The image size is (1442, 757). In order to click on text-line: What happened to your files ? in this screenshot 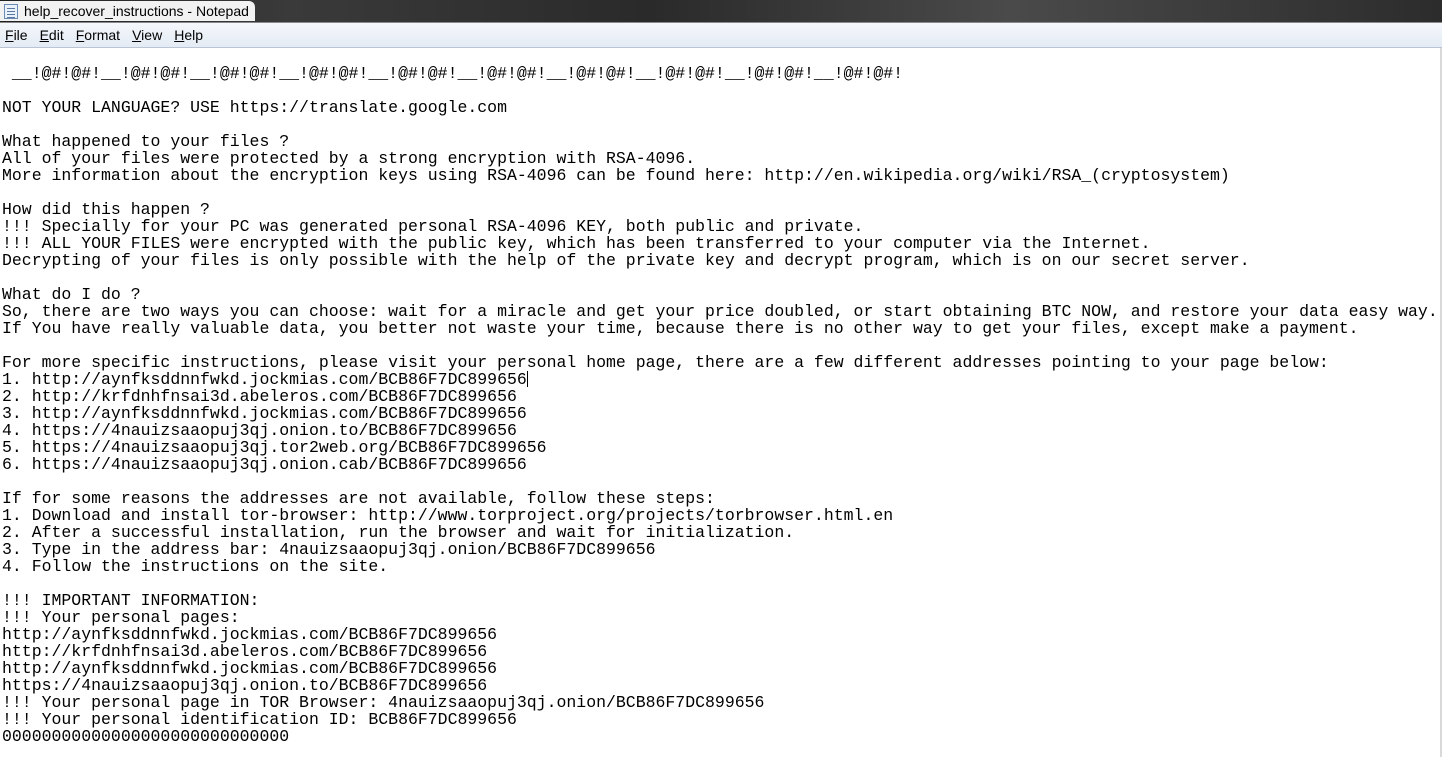, I will do `click(146, 141)`.